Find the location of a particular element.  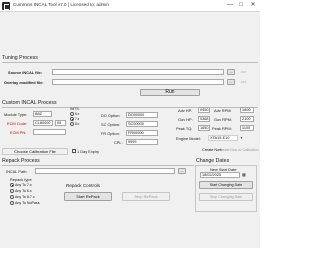

start-date-input: 18/02/2025 is located at coordinates (220, 175).